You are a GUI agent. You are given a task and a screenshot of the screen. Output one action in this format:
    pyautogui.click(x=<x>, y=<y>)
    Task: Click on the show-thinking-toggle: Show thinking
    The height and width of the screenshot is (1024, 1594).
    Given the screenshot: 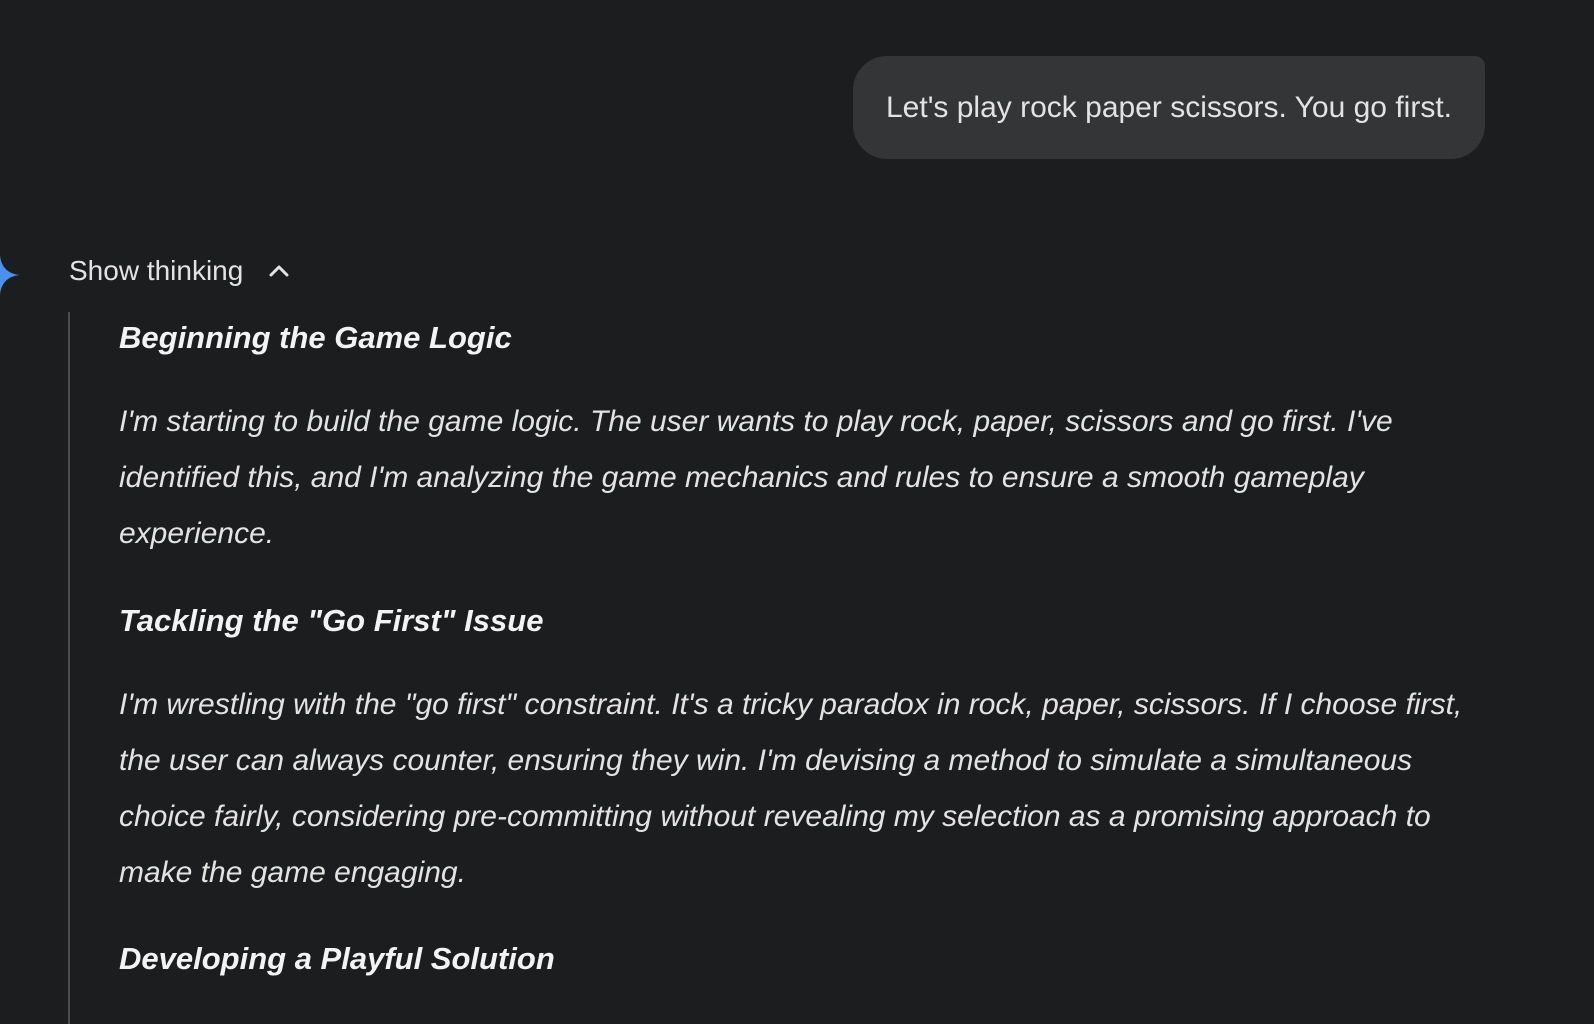 What is the action you would take?
    pyautogui.click(x=181, y=271)
    